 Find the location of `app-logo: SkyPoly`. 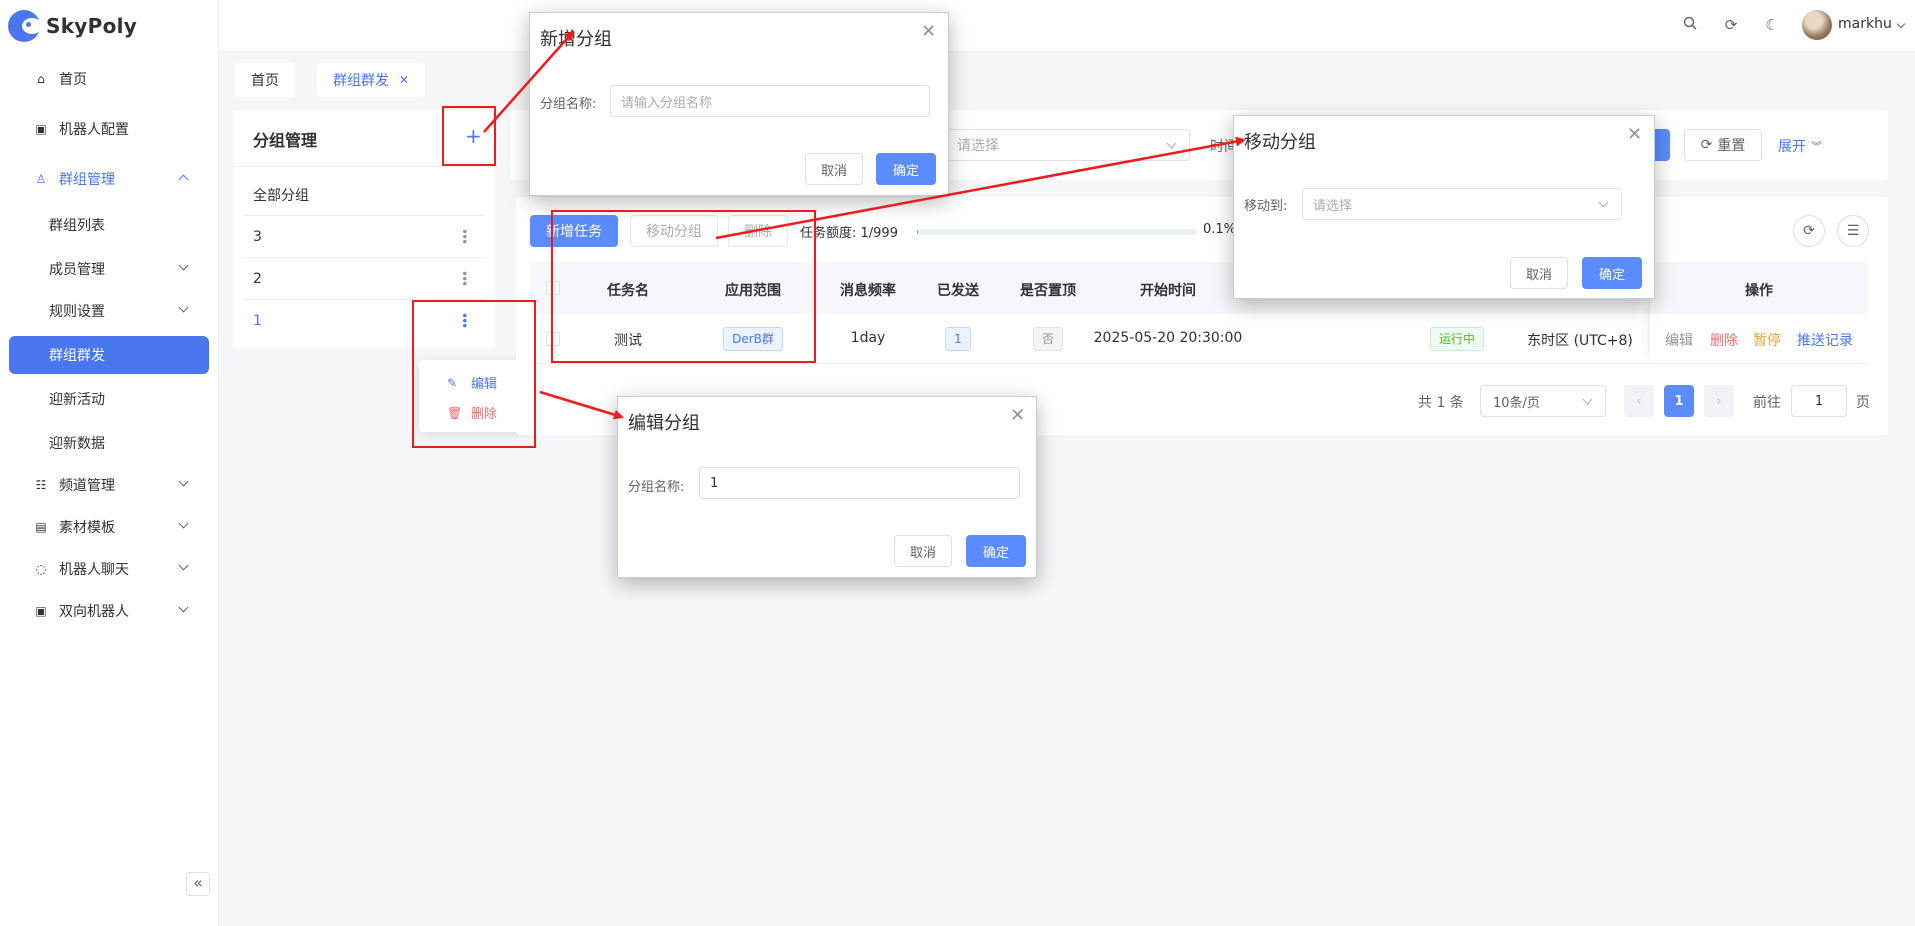

app-logo: SkyPoly is located at coordinates (72, 26).